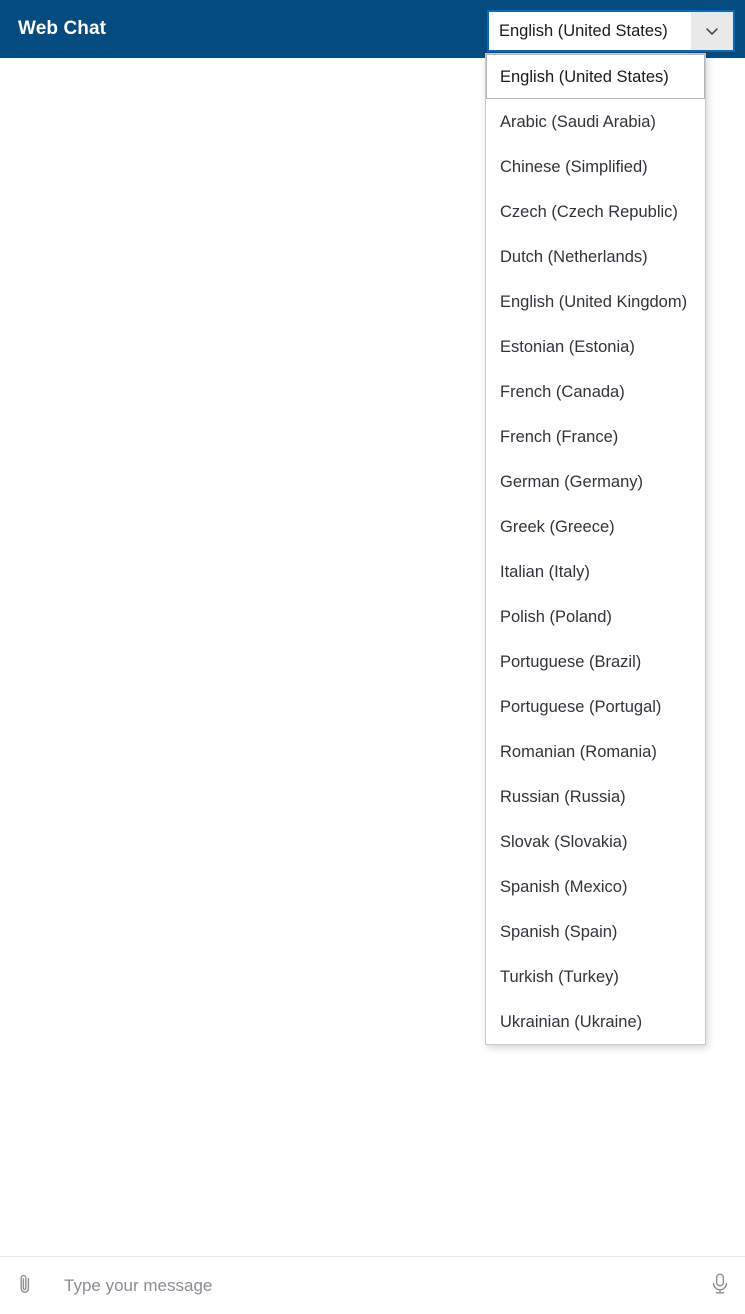 The image size is (745, 1314). I want to click on microphone-button, so click(720, 1286).